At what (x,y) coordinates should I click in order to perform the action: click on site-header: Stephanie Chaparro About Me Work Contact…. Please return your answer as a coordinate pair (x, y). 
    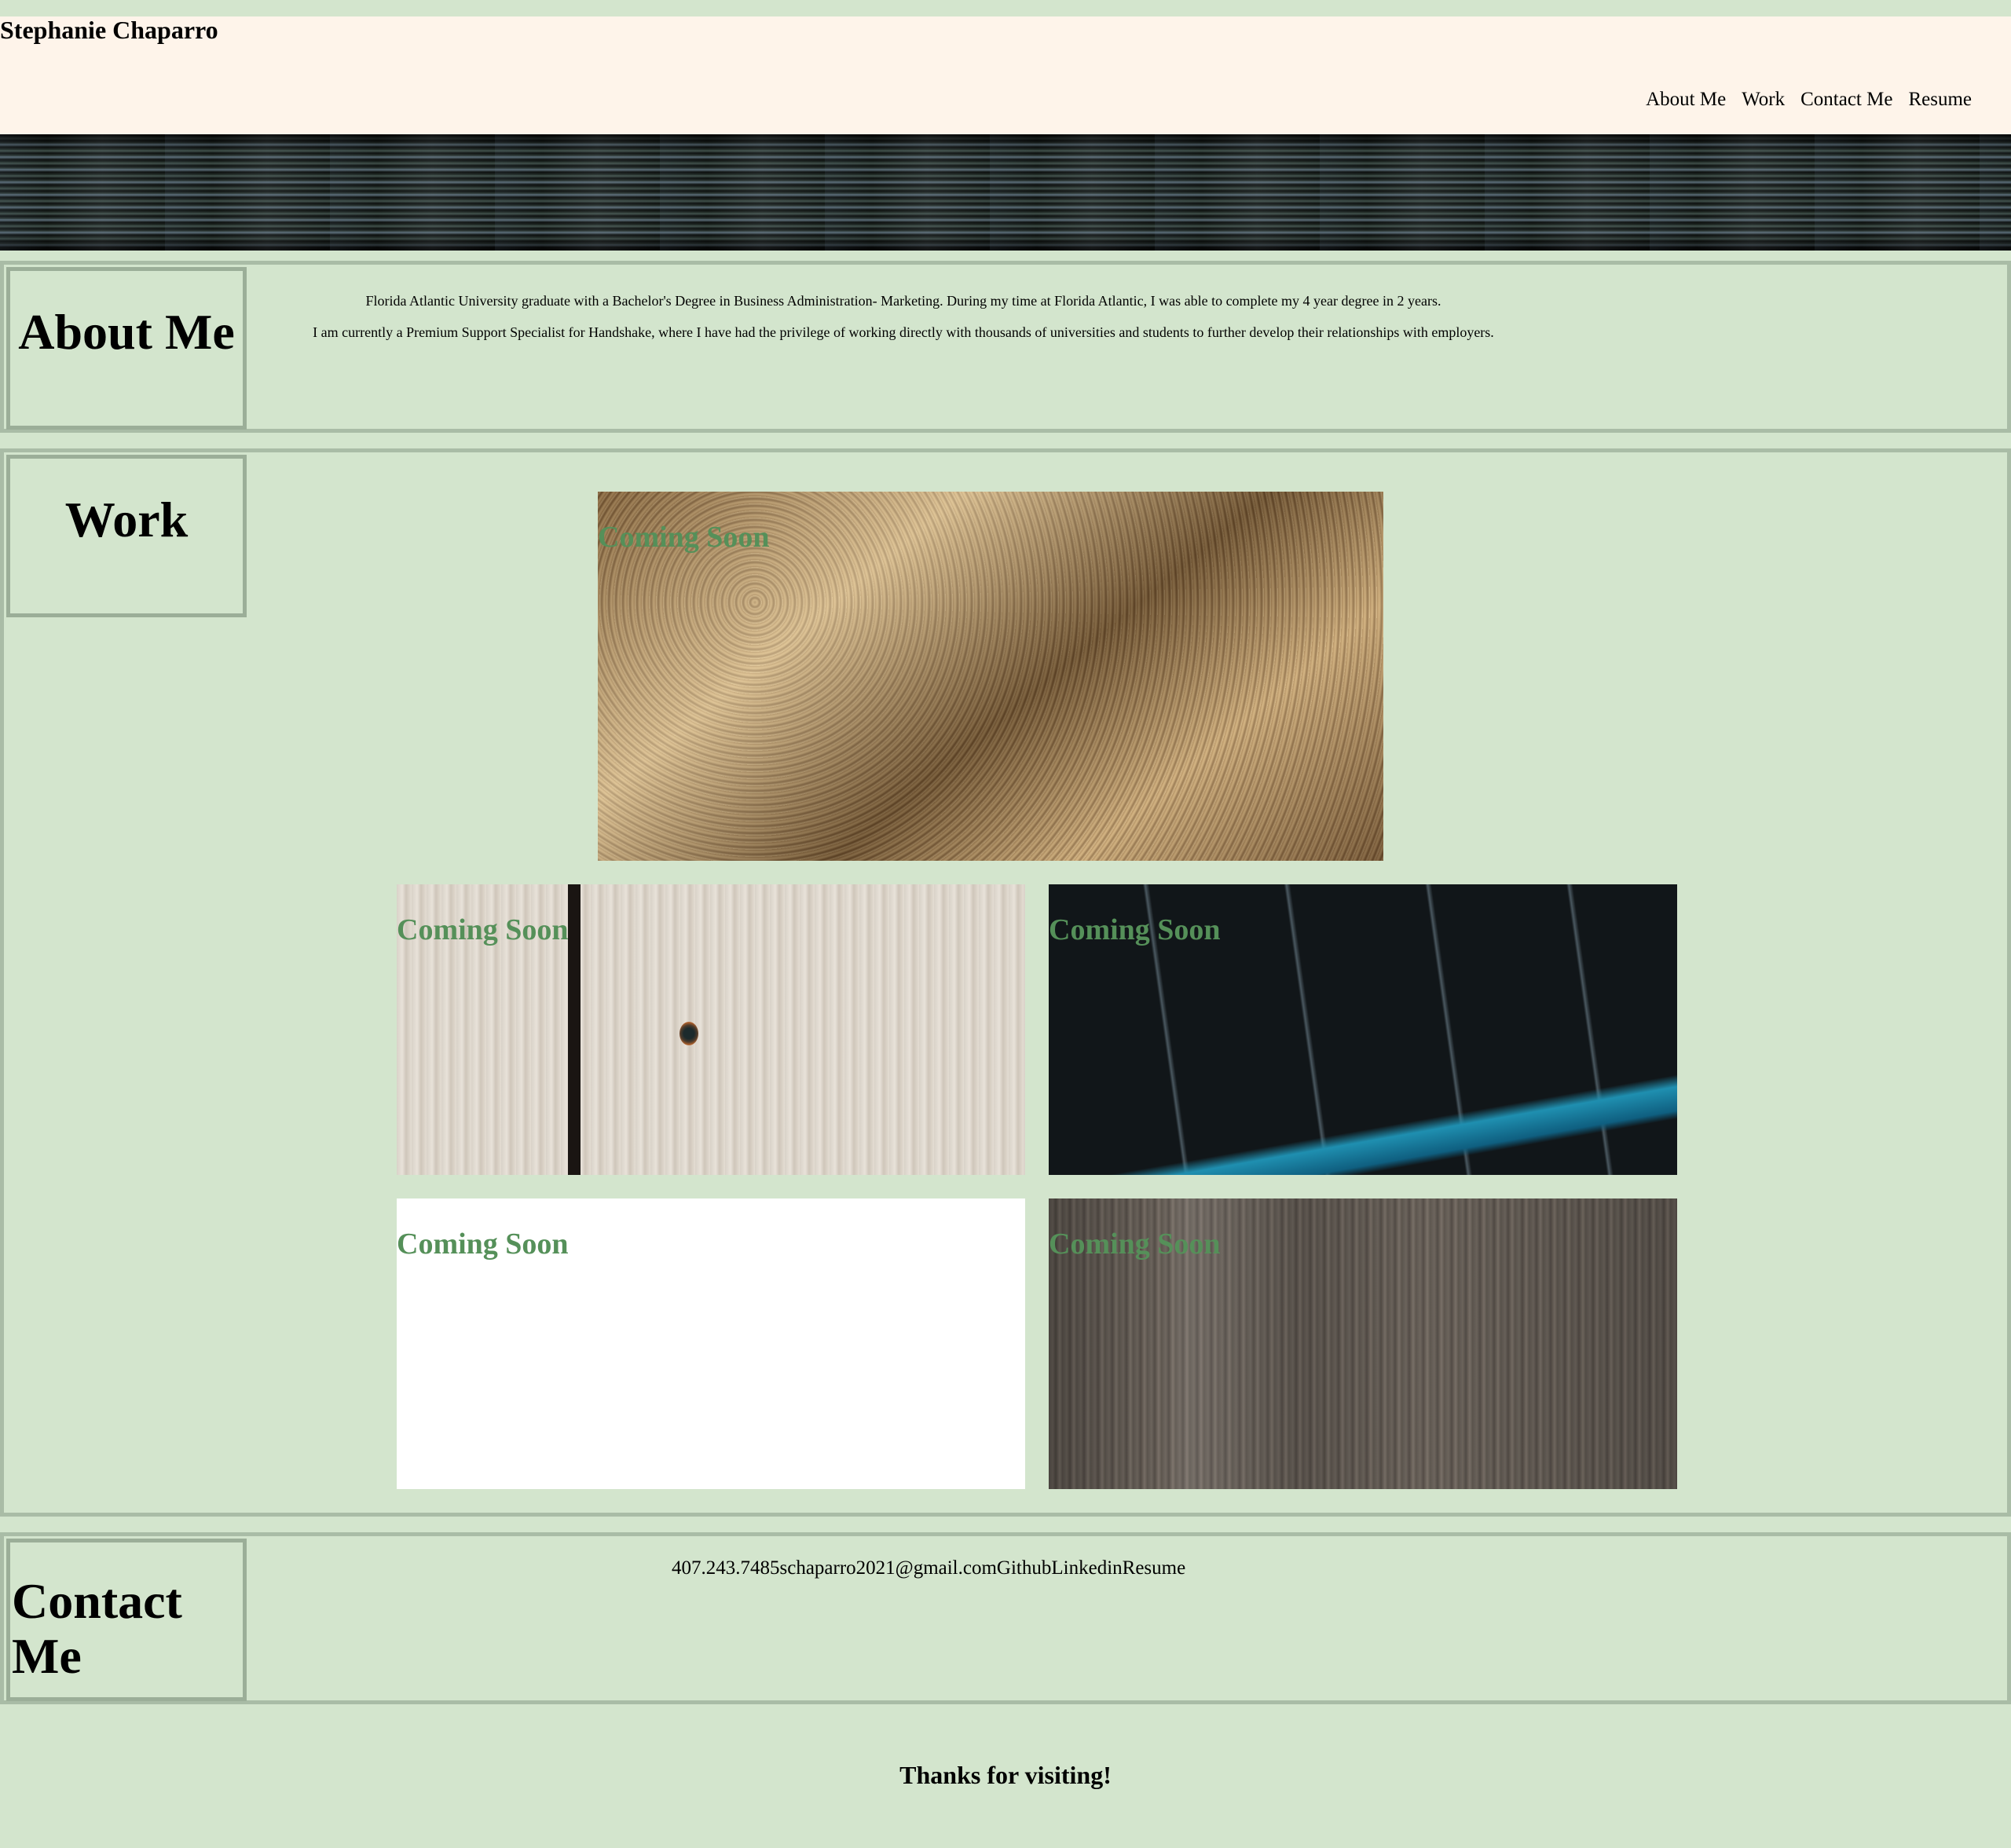
    Looking at the image, I should click on (1005, 75).